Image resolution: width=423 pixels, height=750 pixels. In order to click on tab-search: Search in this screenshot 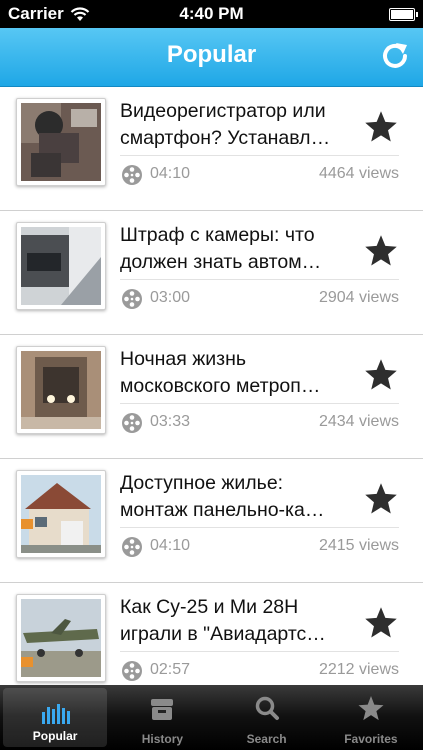, I will do `click(267, 717)`.